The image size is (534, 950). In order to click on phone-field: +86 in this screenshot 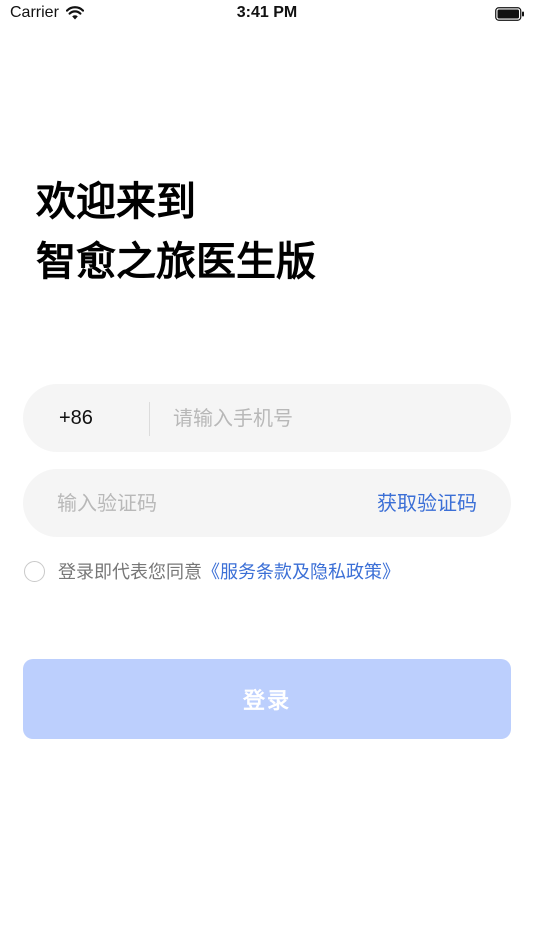, I will do `click(267, 418)`.